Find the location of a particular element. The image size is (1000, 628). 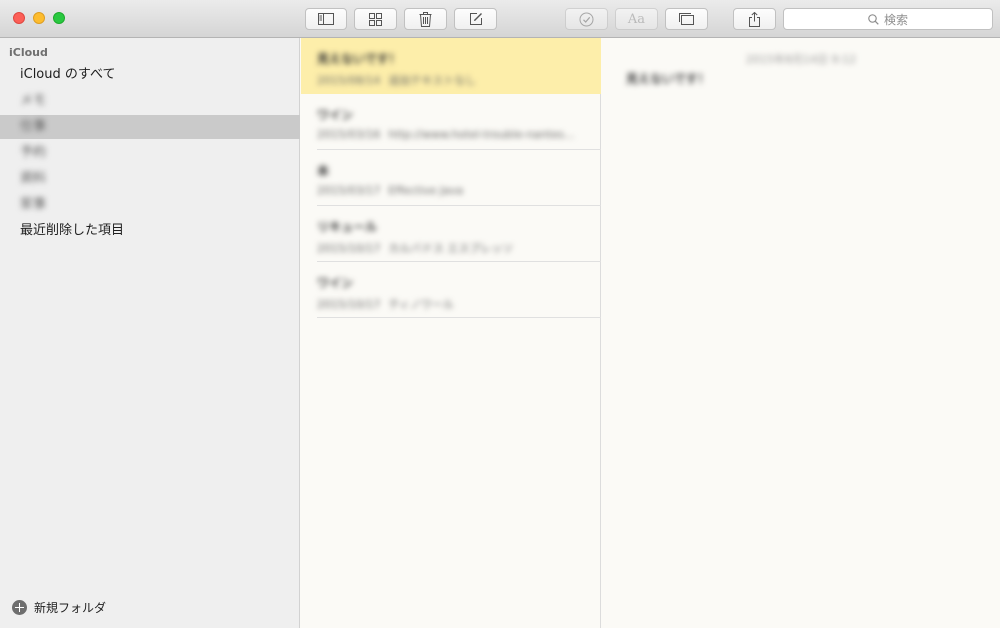

note-preview: ティノワール is located at coordinates (421, 304).